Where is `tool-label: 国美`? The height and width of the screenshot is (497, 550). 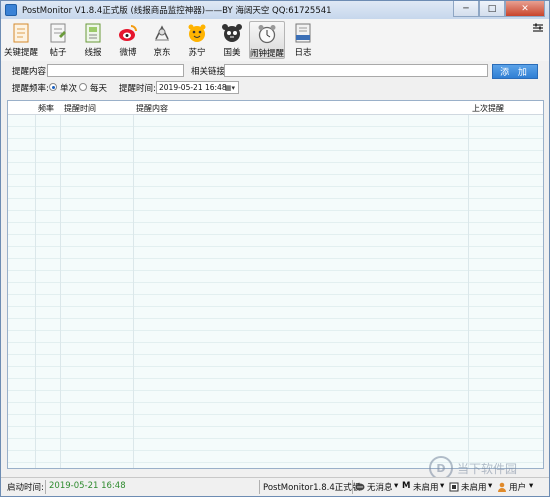
tool-label: 国美 is located at coordinates (232, 53).